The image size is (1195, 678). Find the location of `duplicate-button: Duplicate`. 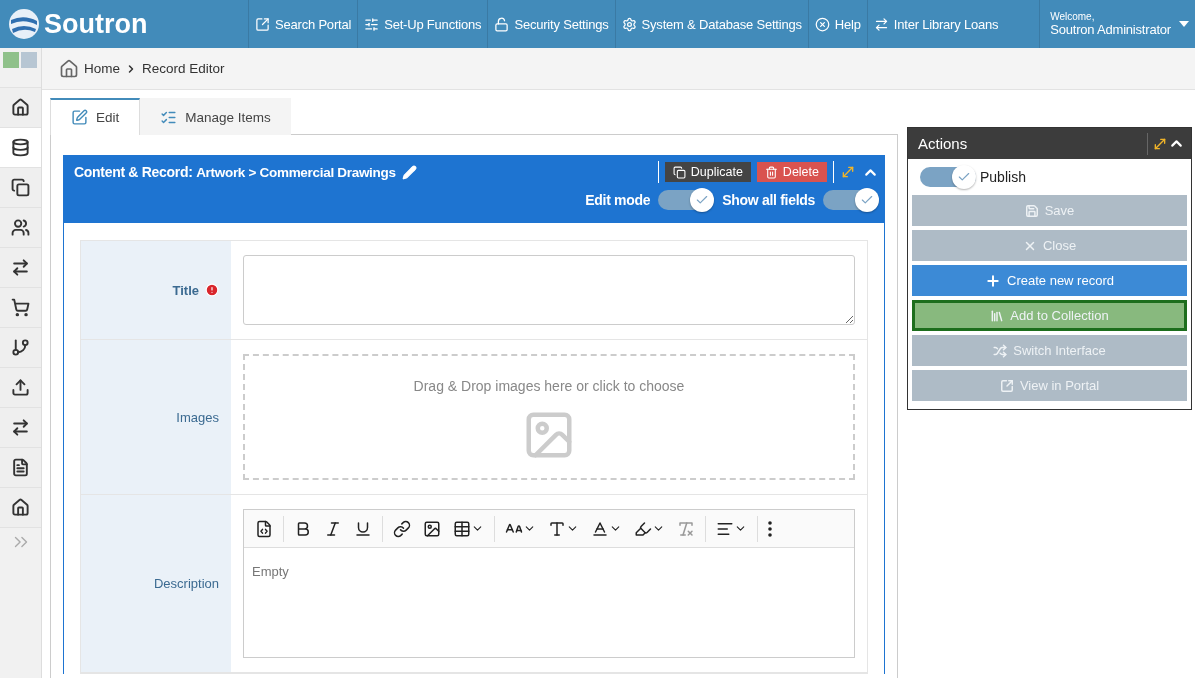

duplicate-button: Duplicate is located at coordinates (707, 172).